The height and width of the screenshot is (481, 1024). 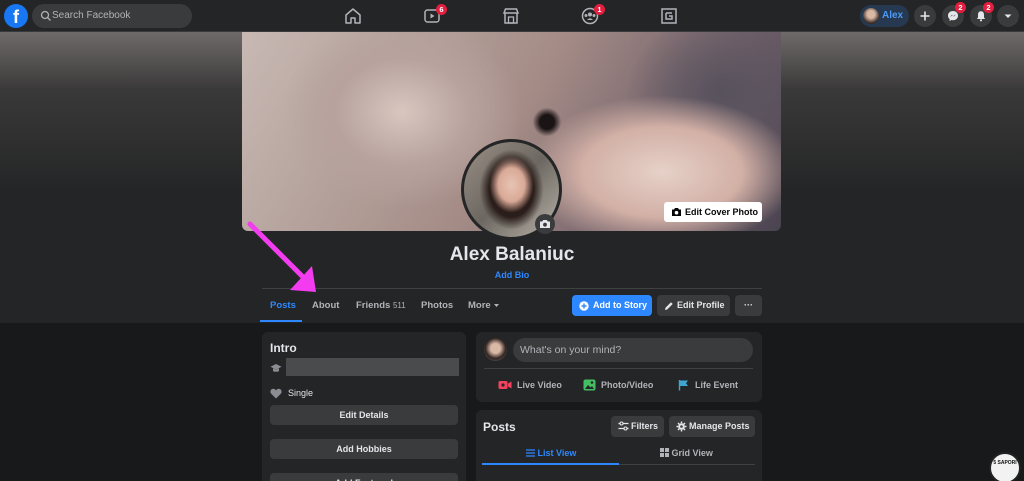 What do you see at coordinates (599, 9) in the screenshot?
I see `groups-badge: 1` at bounding box center [599, 9].